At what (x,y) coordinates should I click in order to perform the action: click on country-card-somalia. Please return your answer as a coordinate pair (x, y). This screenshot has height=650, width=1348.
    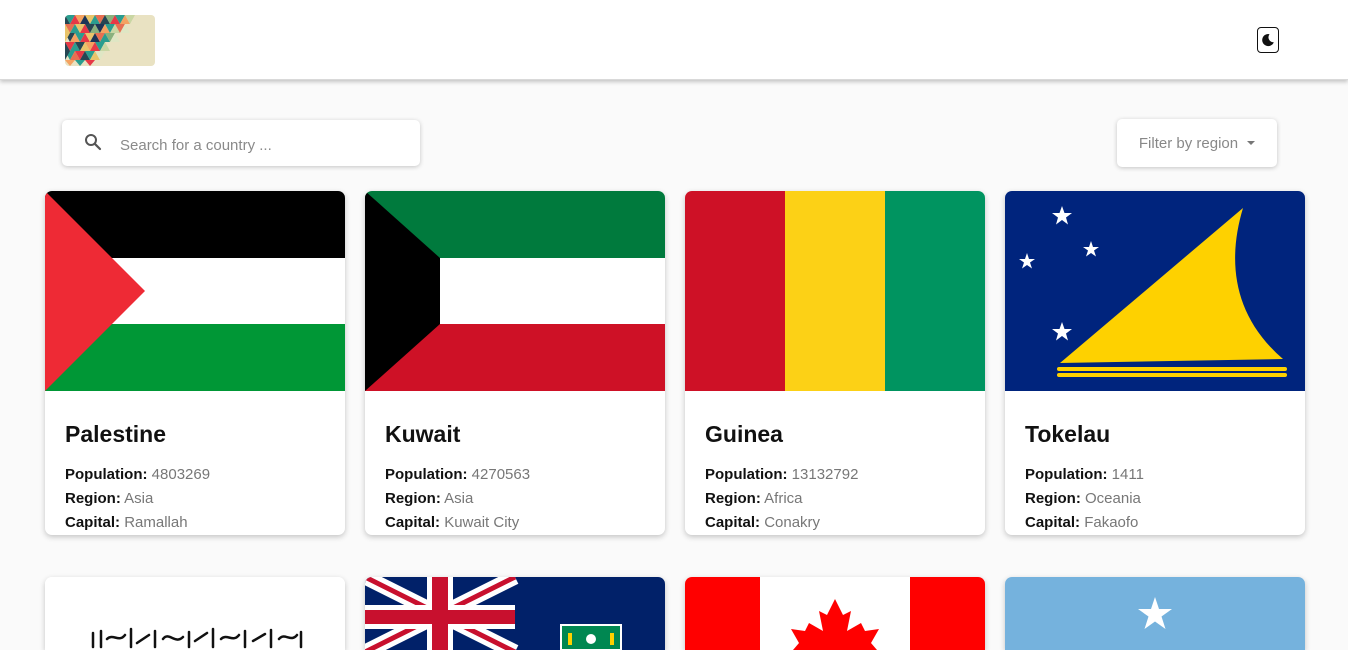
    Looking at the image, I should click on (1155, 613).